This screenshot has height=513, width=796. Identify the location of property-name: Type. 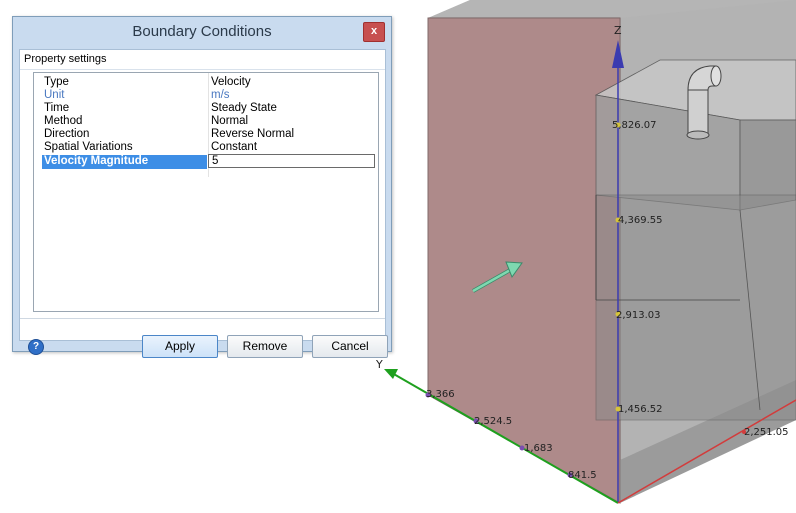
(56, 82).